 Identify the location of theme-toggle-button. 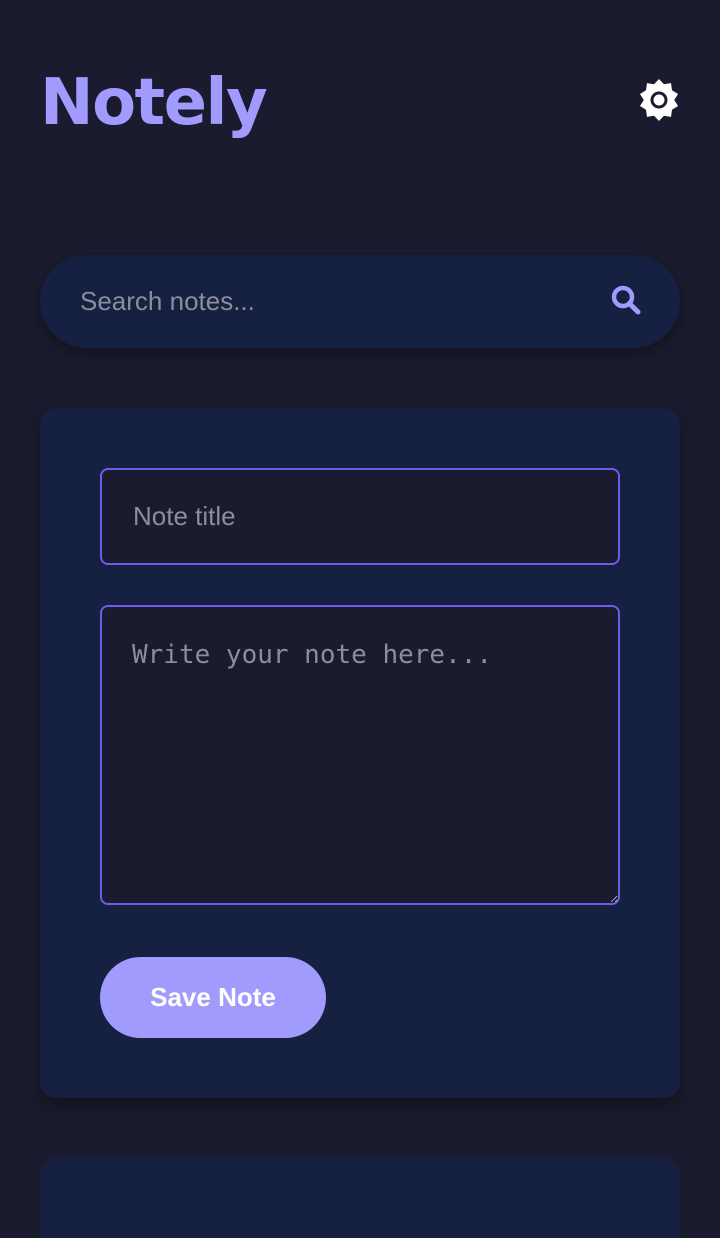
(659, 101).